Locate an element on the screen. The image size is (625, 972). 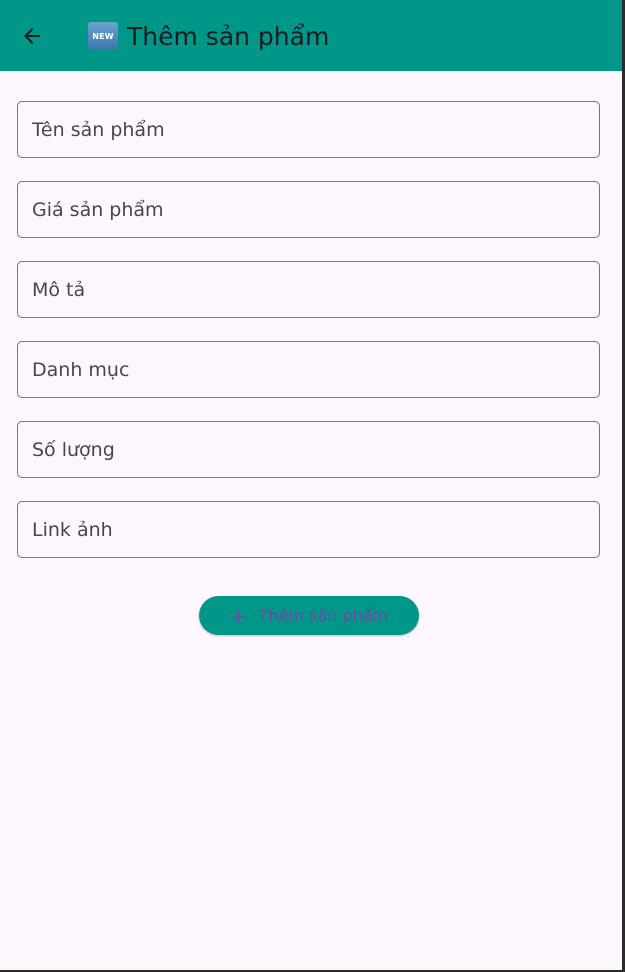
product-description-input is located at coordinates (308, 289).